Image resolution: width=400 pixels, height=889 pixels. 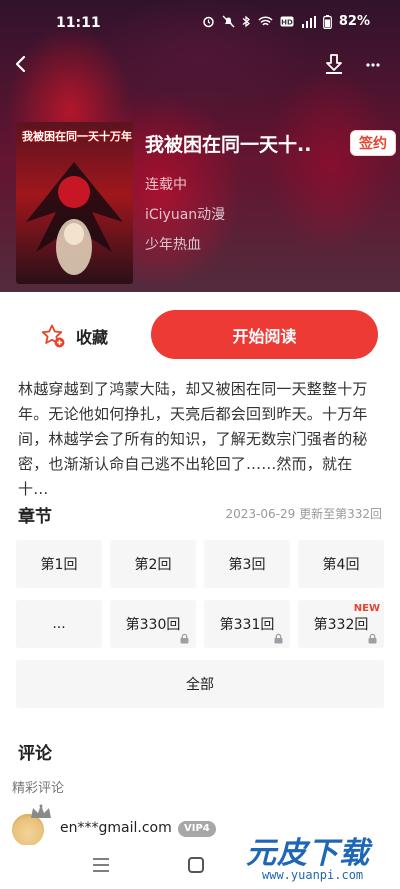 I want to click on menu-icon, so click(x=101, y=865).